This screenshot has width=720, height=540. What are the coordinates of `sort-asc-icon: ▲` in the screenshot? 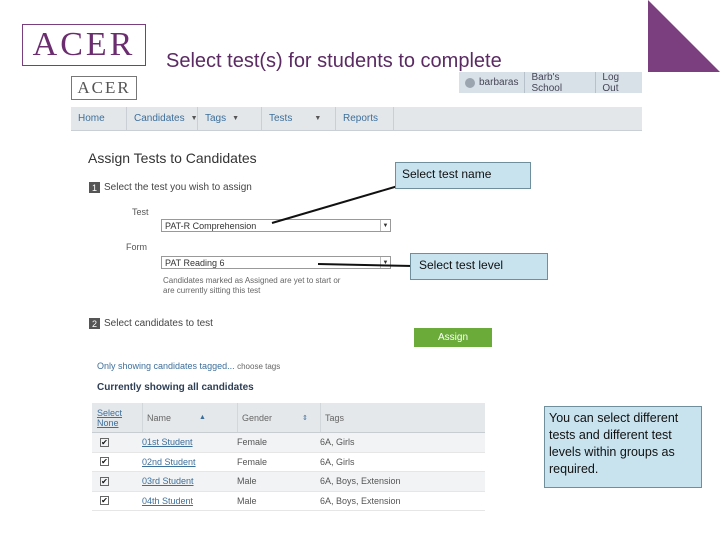 It's located at (202, 417).